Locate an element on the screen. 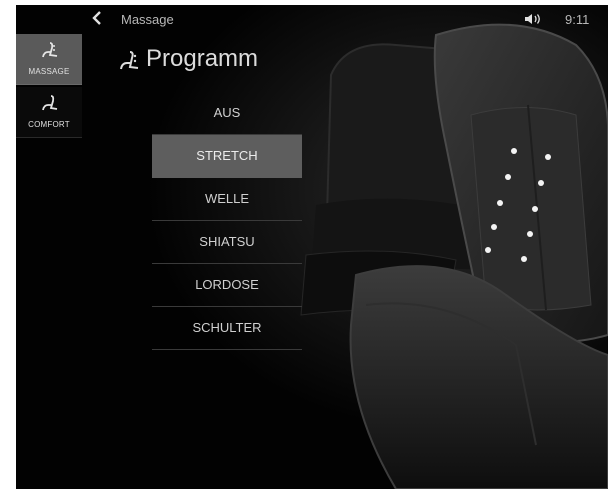 The image size is (608, 490). sidebar: MASSAGE COMFORT is located at coordinates (49, 87).